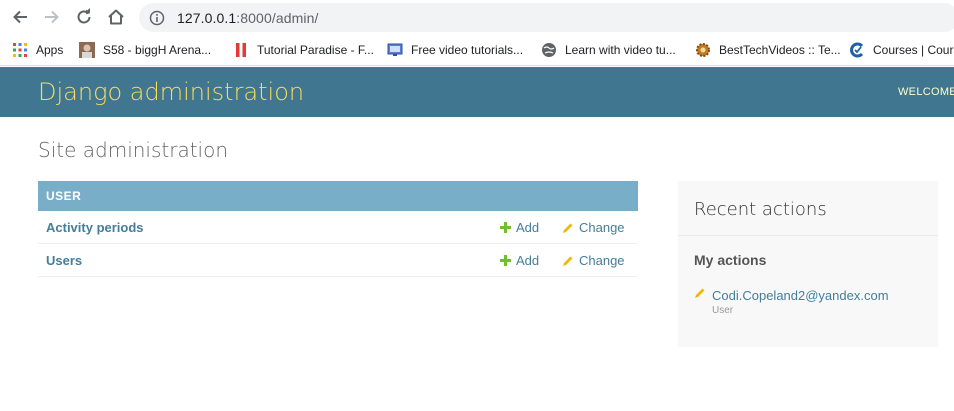 Image resolution: width=954 pixels, height=411 pixels. Describe the element at coordinates (277, 17) in the screenshot. I see `url-path: :8000/admin/` at that location.